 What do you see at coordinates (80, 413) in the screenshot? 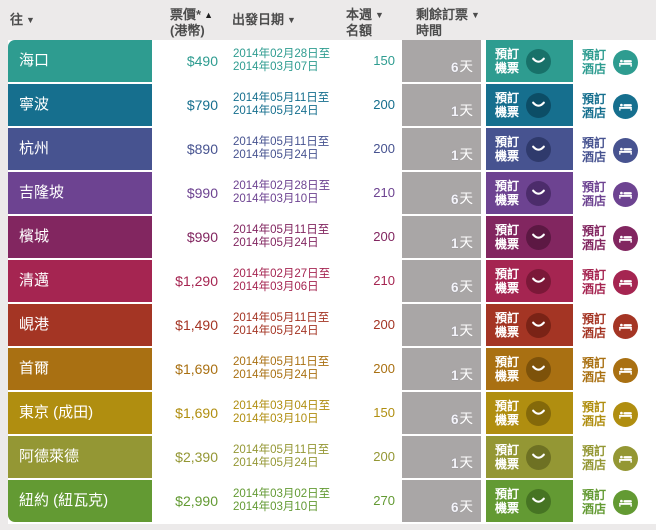
I see `destination-cell: 東京 (成田)` at bounding box center [80, 413].